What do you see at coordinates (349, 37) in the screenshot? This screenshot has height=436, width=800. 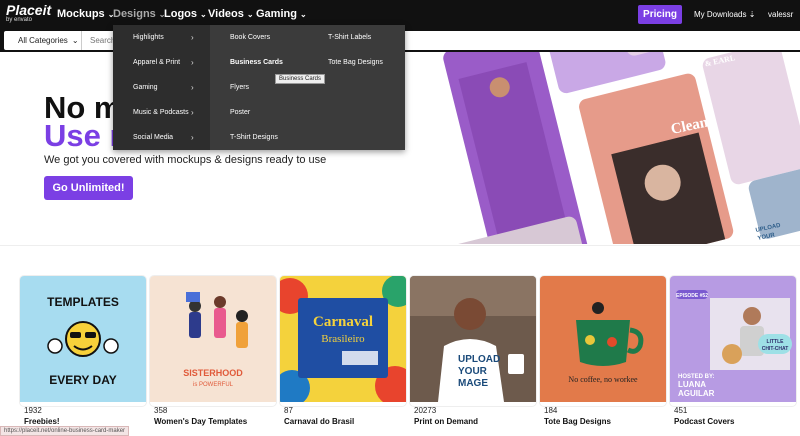 I see `dropdown-link-tshirt-labels: T-Shirt Labels` at bounding box center [349, 37].